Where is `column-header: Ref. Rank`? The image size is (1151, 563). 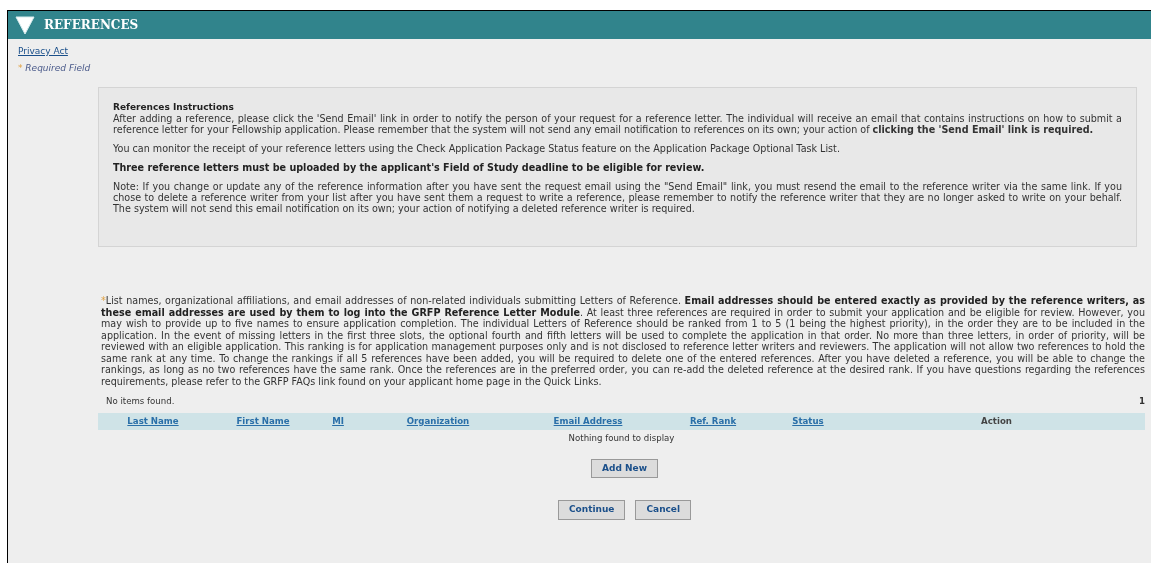
column-header: Ref. Rank is located at coordinates (713, 421).